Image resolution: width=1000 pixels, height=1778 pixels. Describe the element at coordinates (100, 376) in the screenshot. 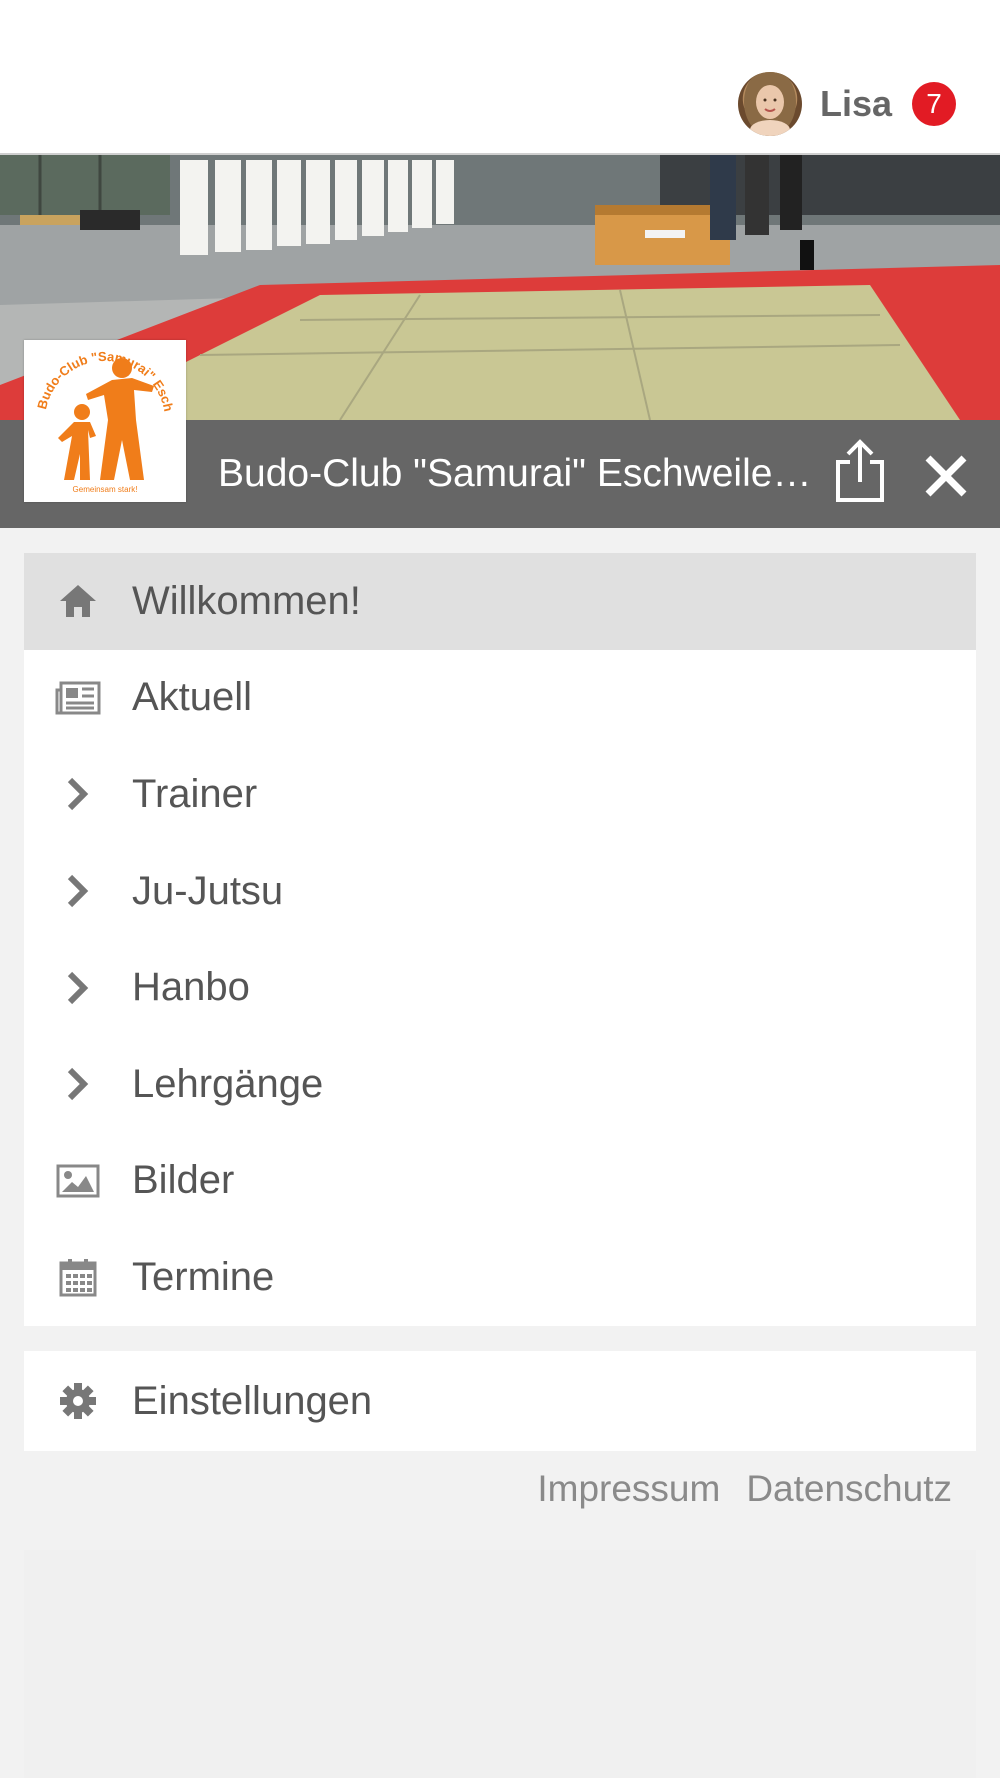

I see `svg-text:Budo-Club "Samurai" Eschweiler: Budo-Club "Samurai" Eschweiler-Dür` at that location.